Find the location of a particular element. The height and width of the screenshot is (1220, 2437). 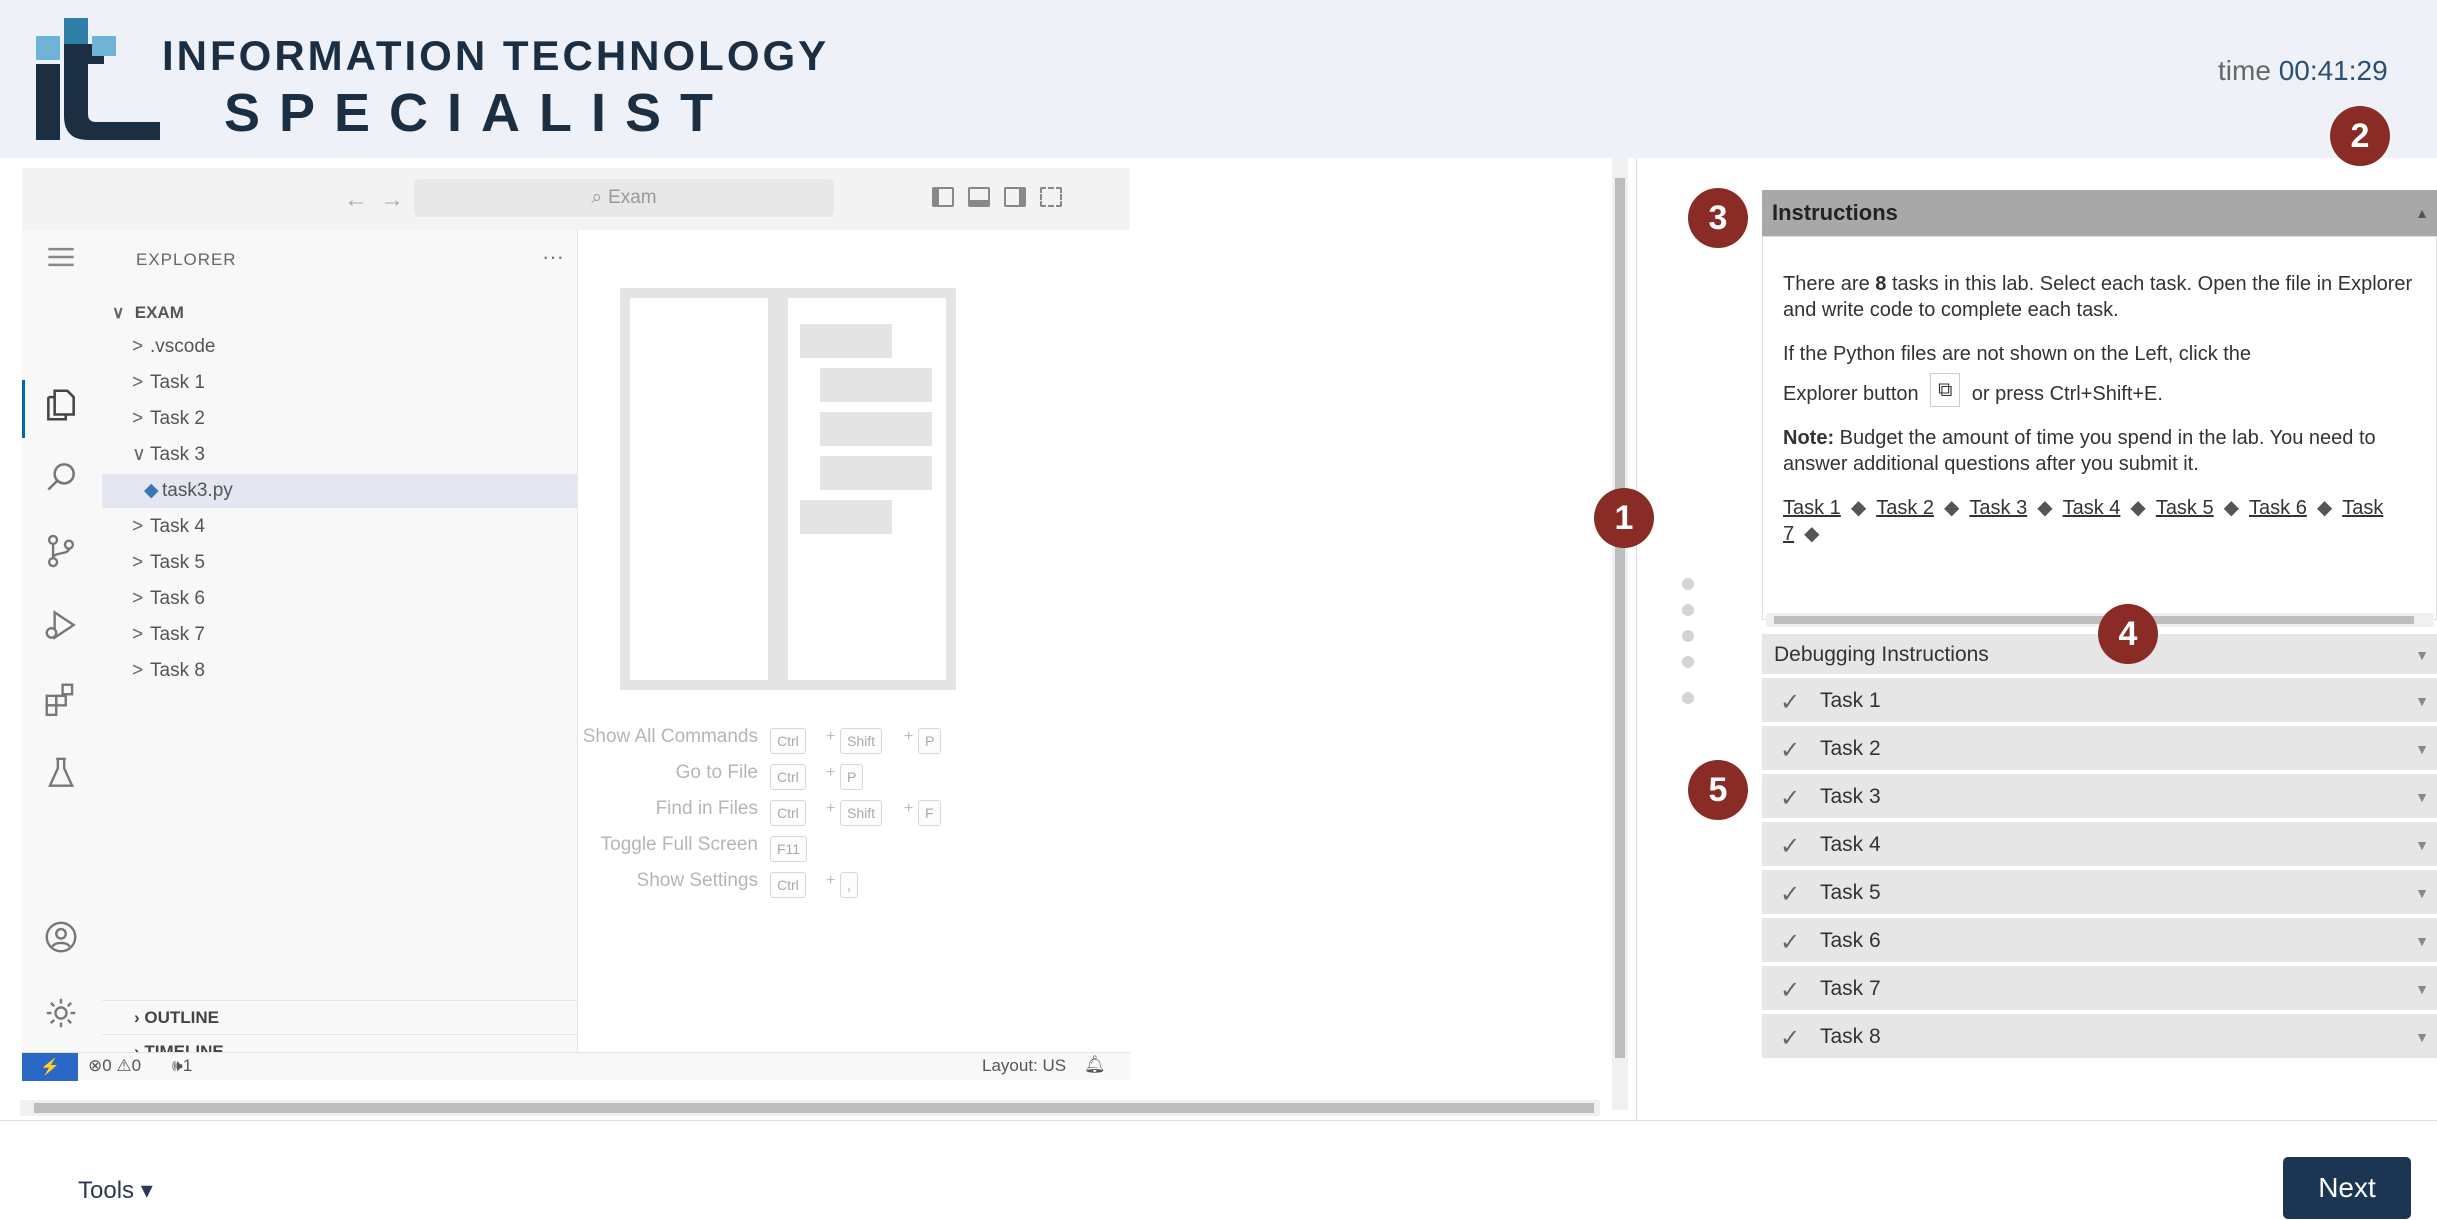

tree-file-task3-py: ◆ task3.py is located at coordinates (340, 491).